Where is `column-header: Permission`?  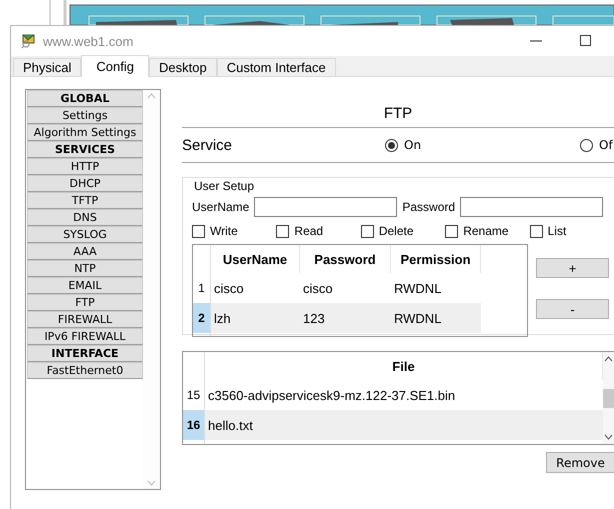
column-header: Permission is located at coordinates (436, 259).